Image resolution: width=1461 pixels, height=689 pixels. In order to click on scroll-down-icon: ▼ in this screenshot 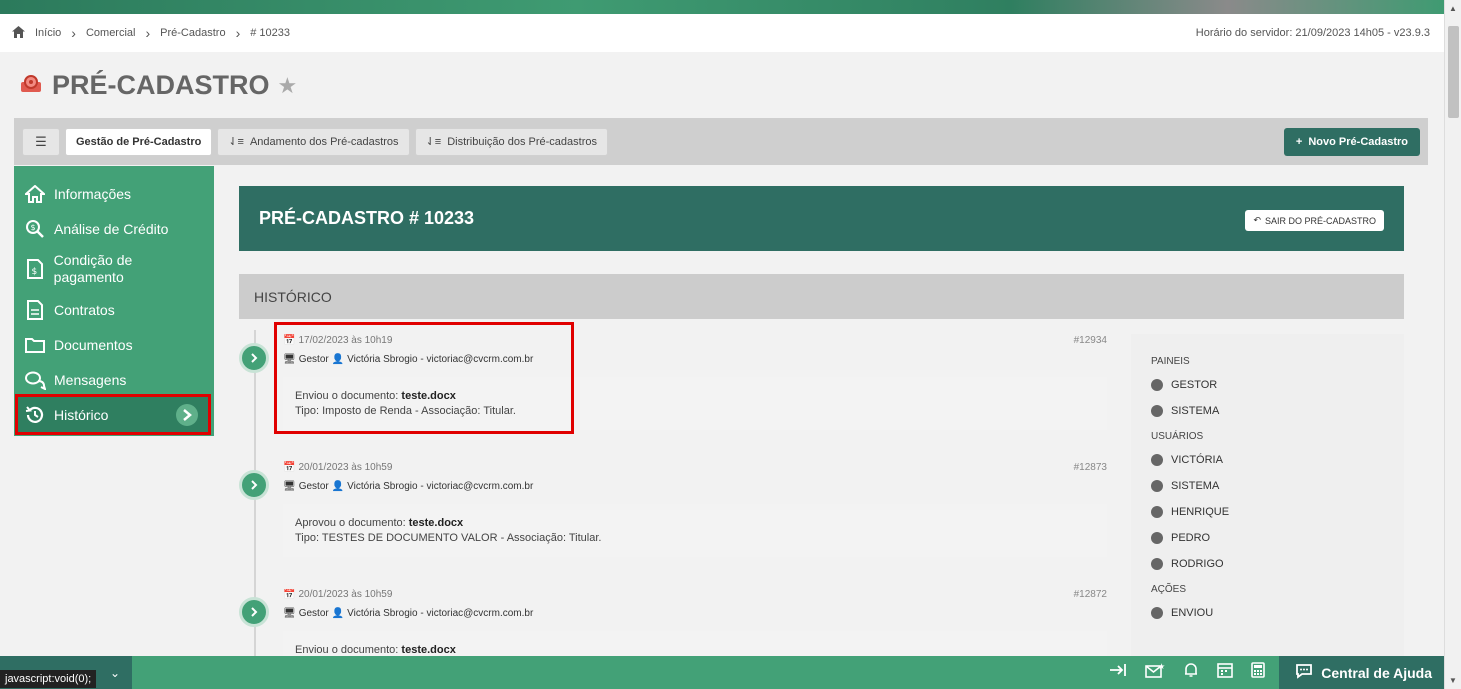, I will do `click(1453, 680)`.